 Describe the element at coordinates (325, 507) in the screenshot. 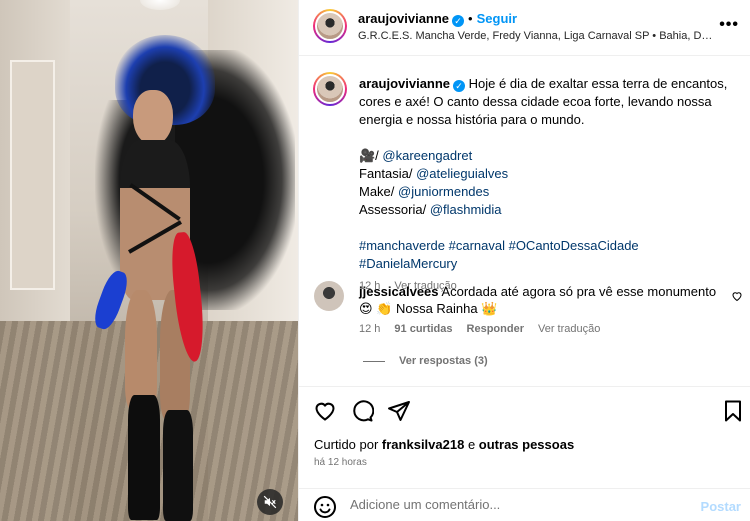

I see `emoji-smiley-icon` at that location.